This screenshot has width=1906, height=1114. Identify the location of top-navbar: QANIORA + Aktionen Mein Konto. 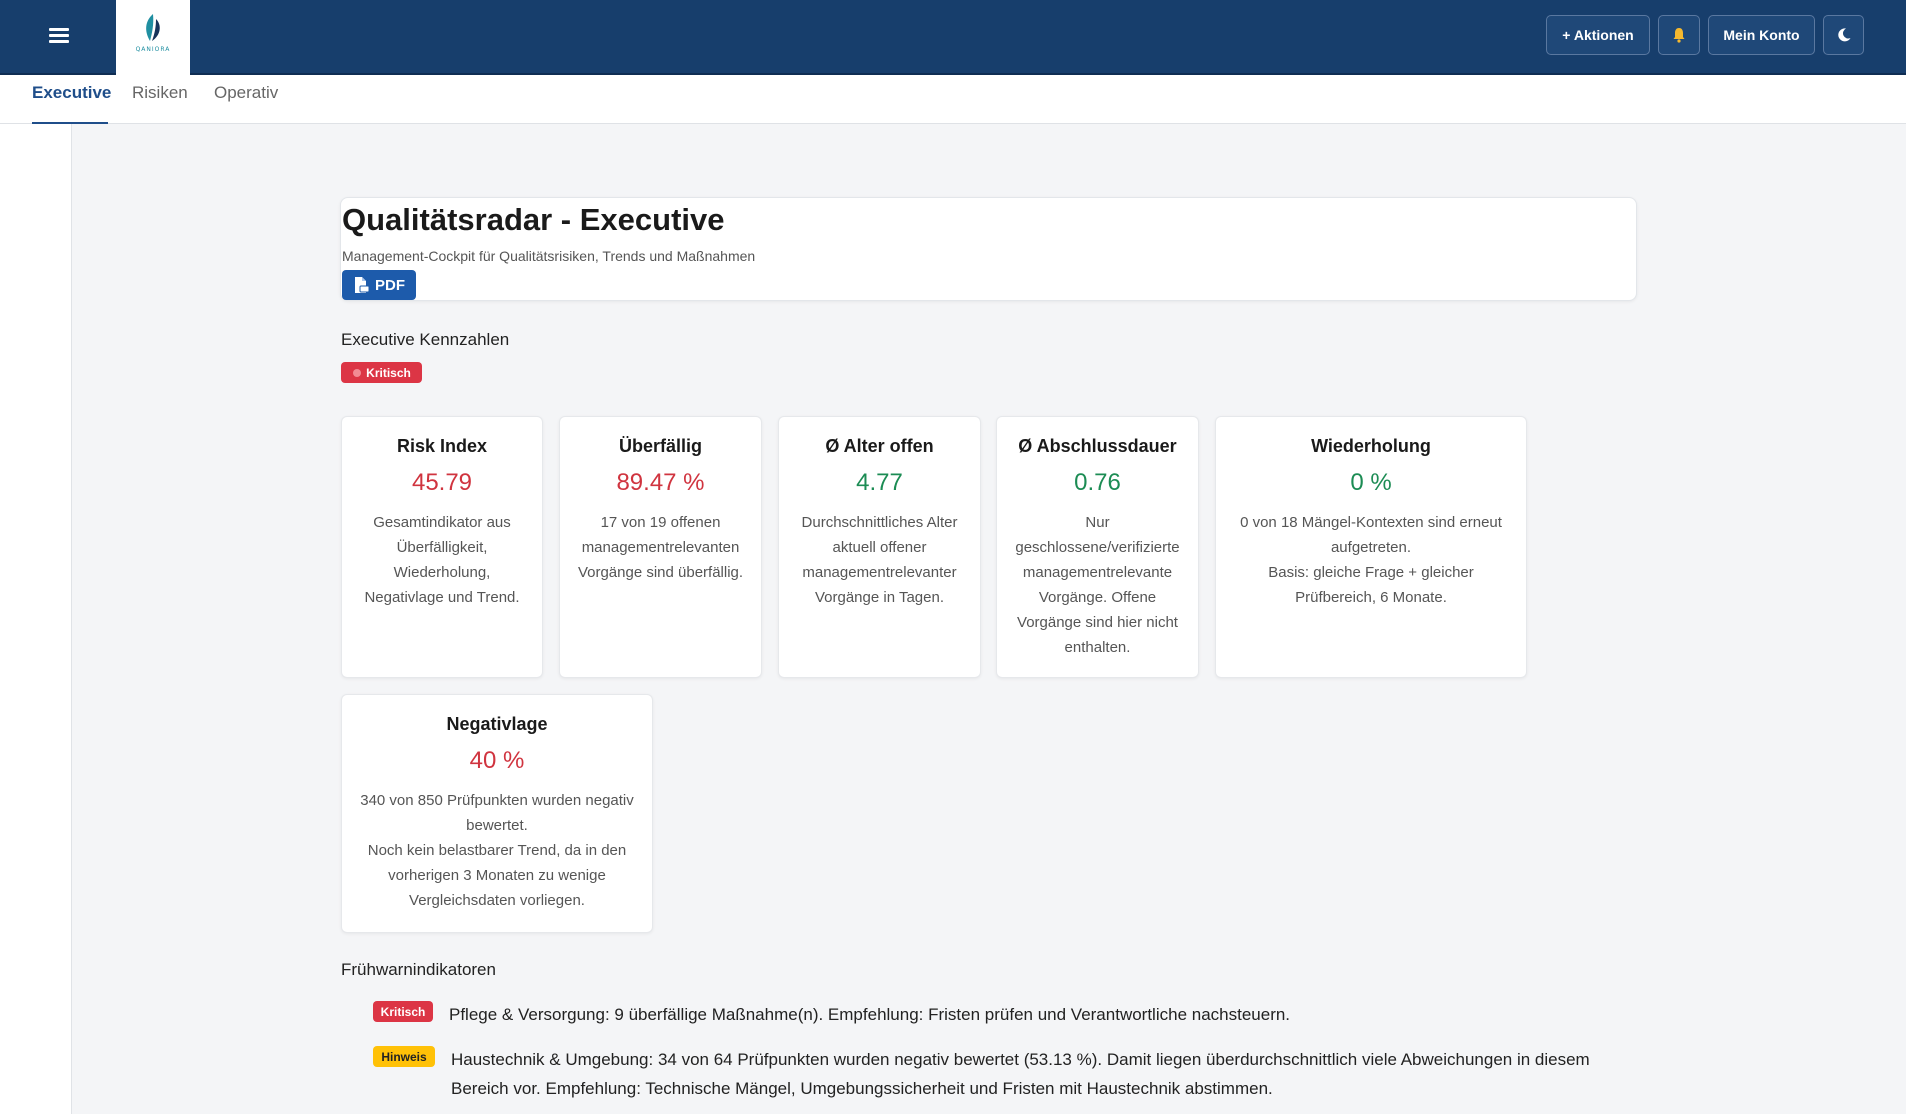
(953, 37).